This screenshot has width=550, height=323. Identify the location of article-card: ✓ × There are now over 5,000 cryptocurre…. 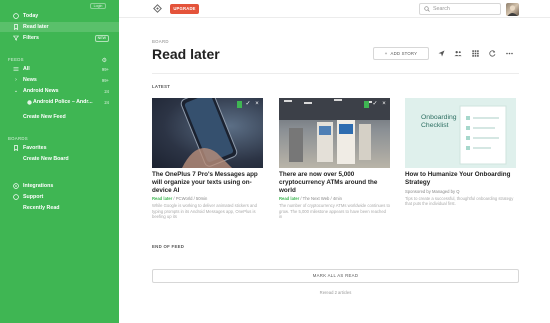
(334, 158).